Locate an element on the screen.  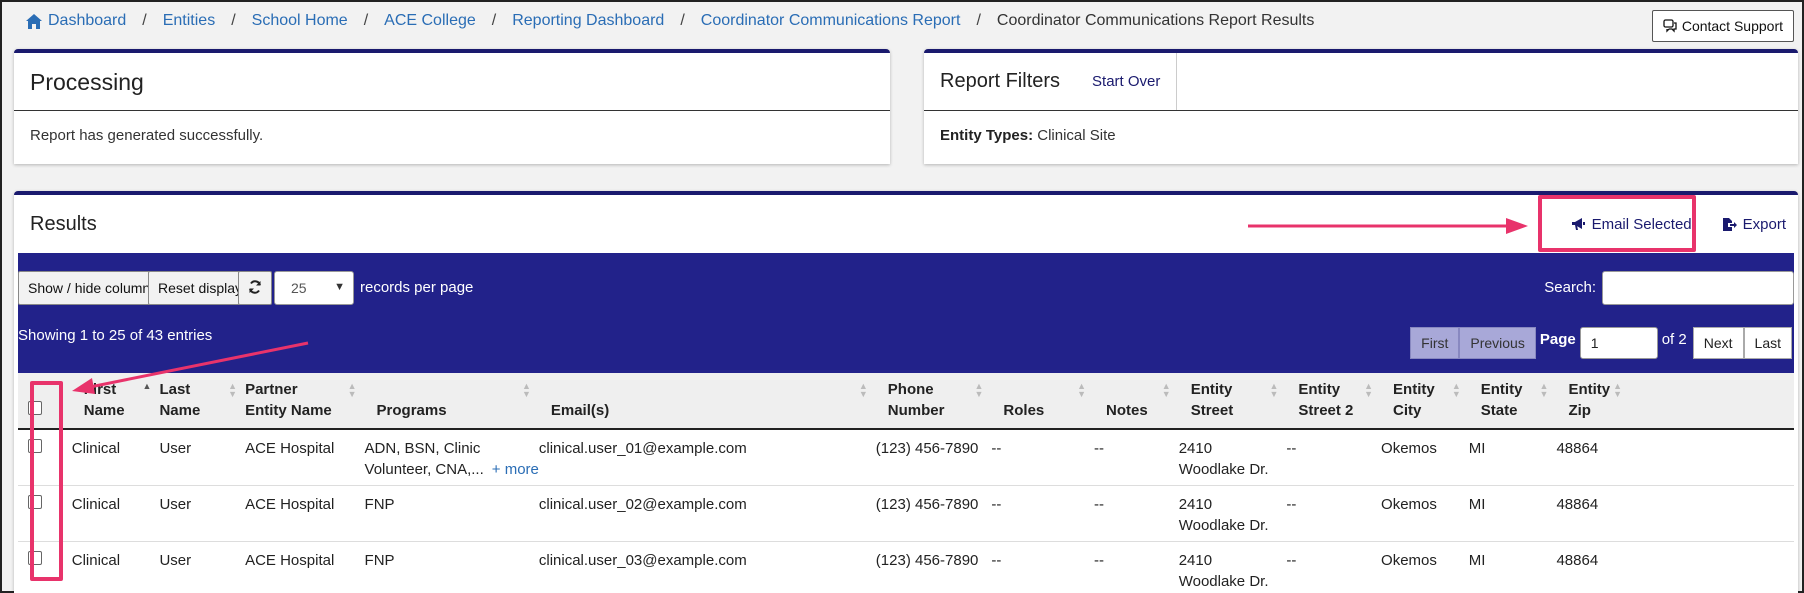
cell-email: clinical.user_02@example.com is located at coordinates (707, 513).